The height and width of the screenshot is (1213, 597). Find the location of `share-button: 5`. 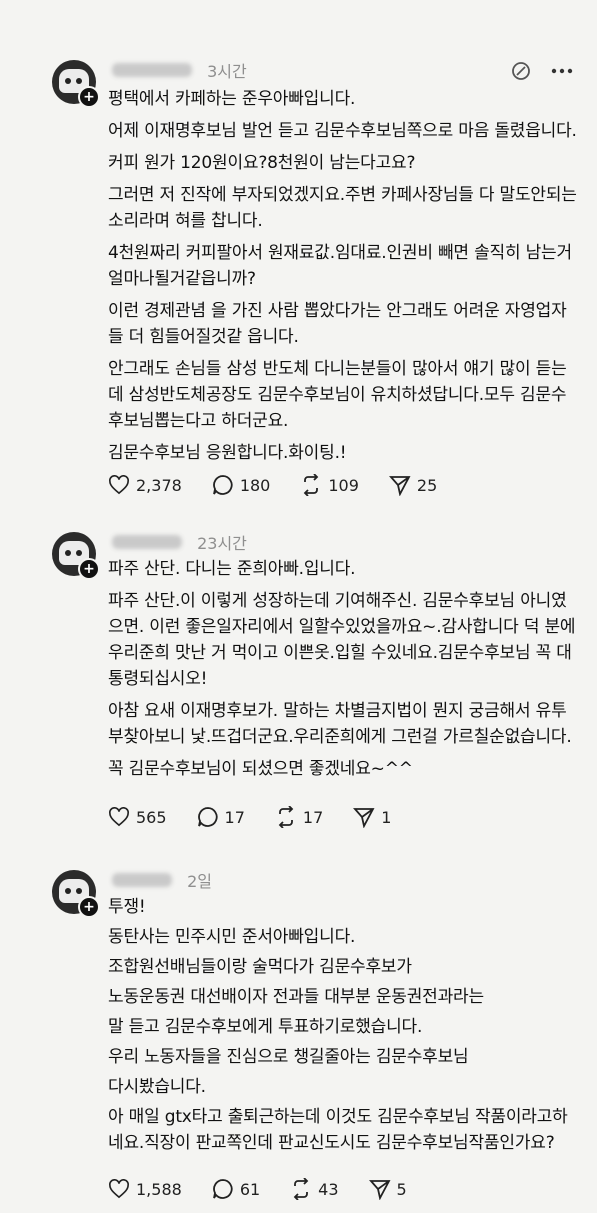

share-button: 5 is located at coordinates (387, 1189).